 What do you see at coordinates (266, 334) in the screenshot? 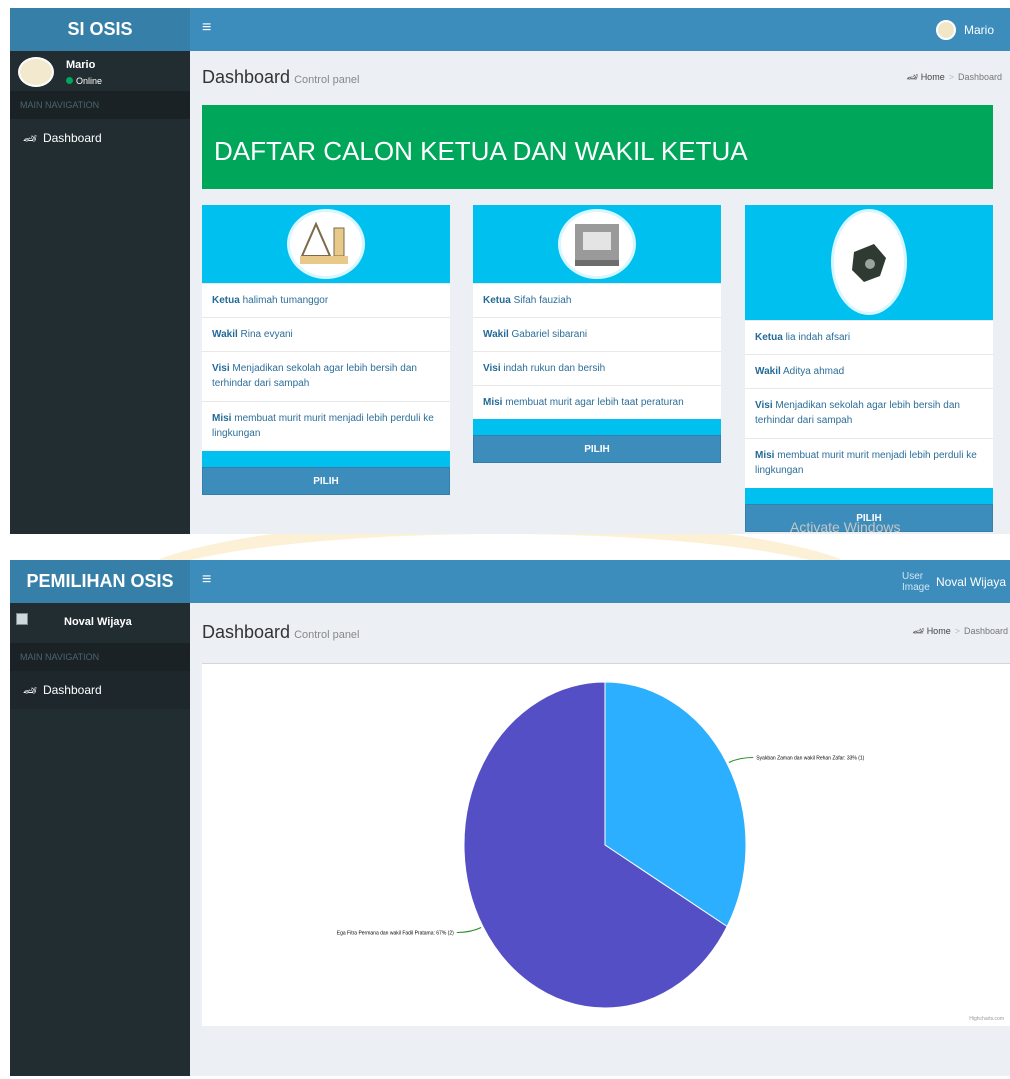
I see `wakil-name: Rina evyani` at bounding box center [266, 334].